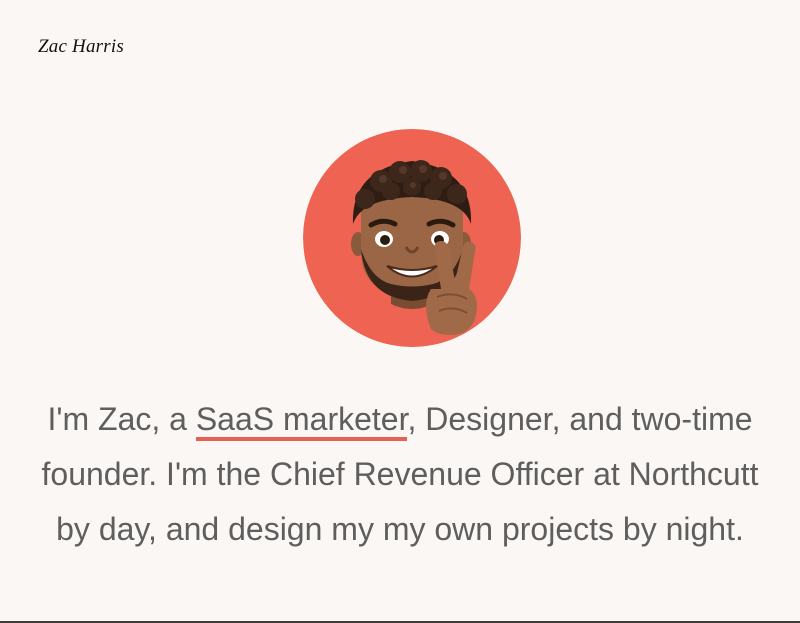  Describe the element at coordinates (121, 419) in the screenshot. I see `intro-lead: I'm Zac, a` at that location.